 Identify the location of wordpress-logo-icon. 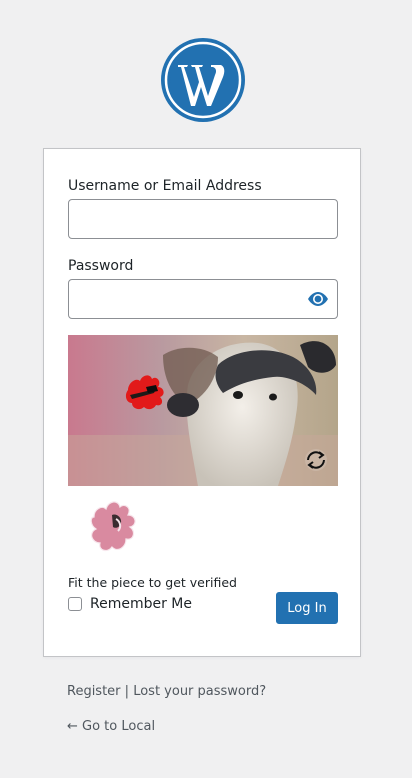
(203, 80).